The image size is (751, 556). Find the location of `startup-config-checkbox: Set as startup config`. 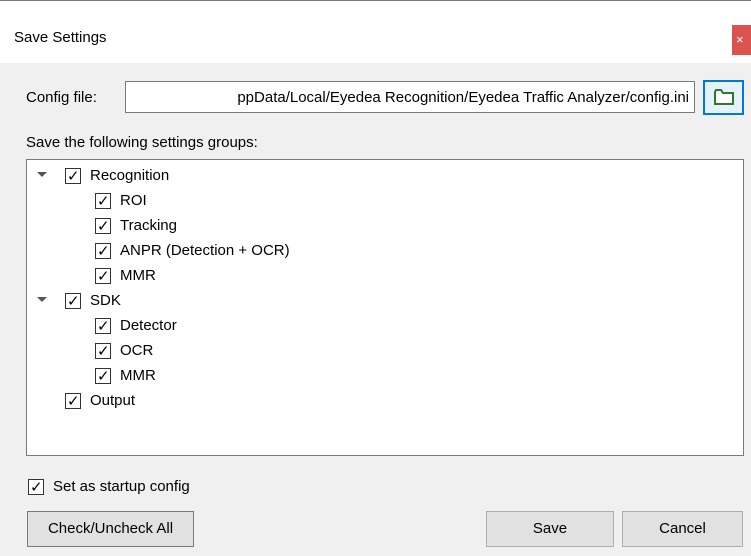

startup-config-checkbox: Set as startup config is located at coordinates (109, 487).